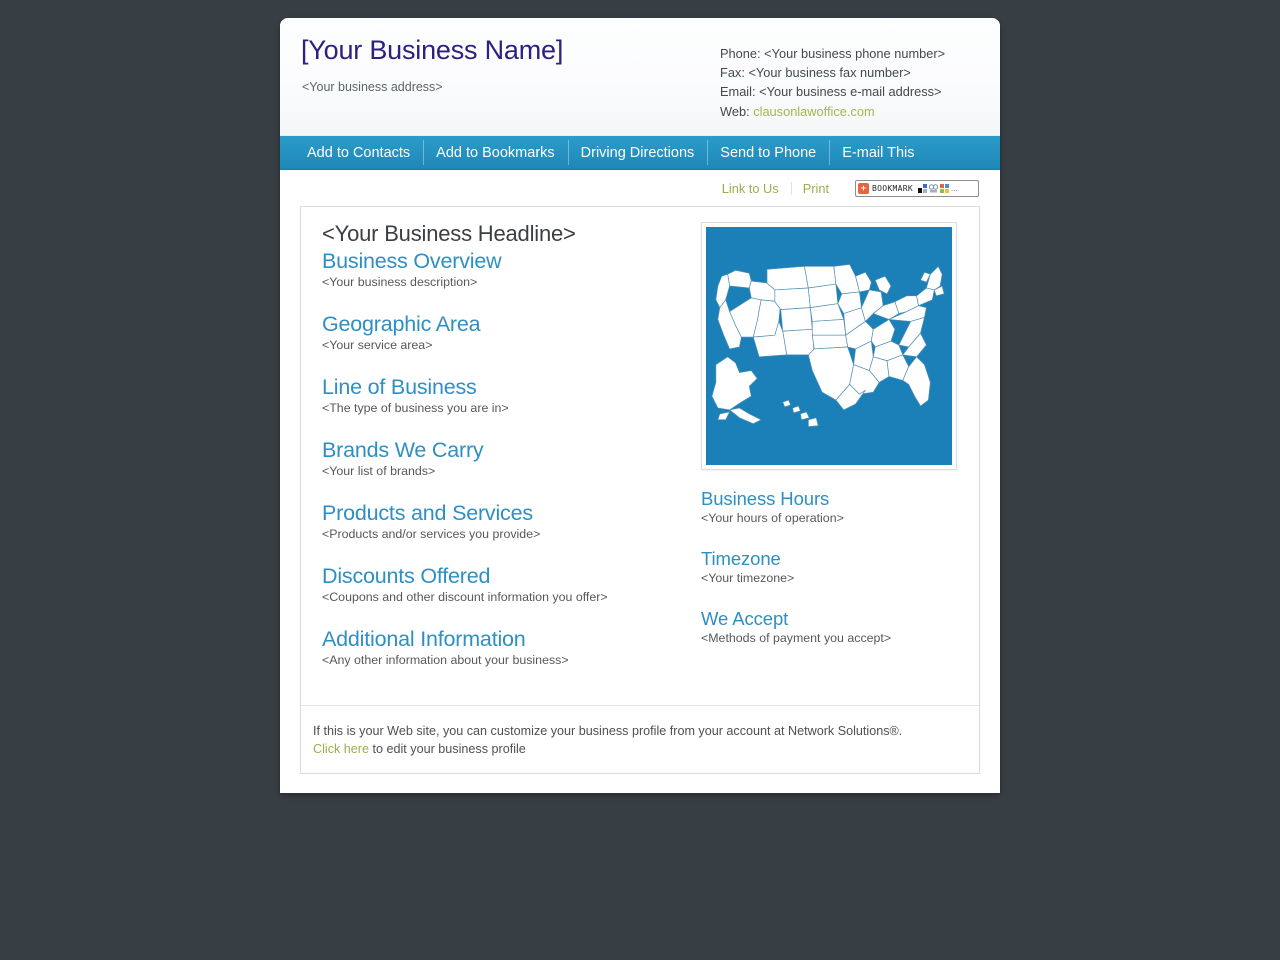 The height and width of the screenshot is (960, 1280). I want to click on email-label: Email:, so click(738, 92).